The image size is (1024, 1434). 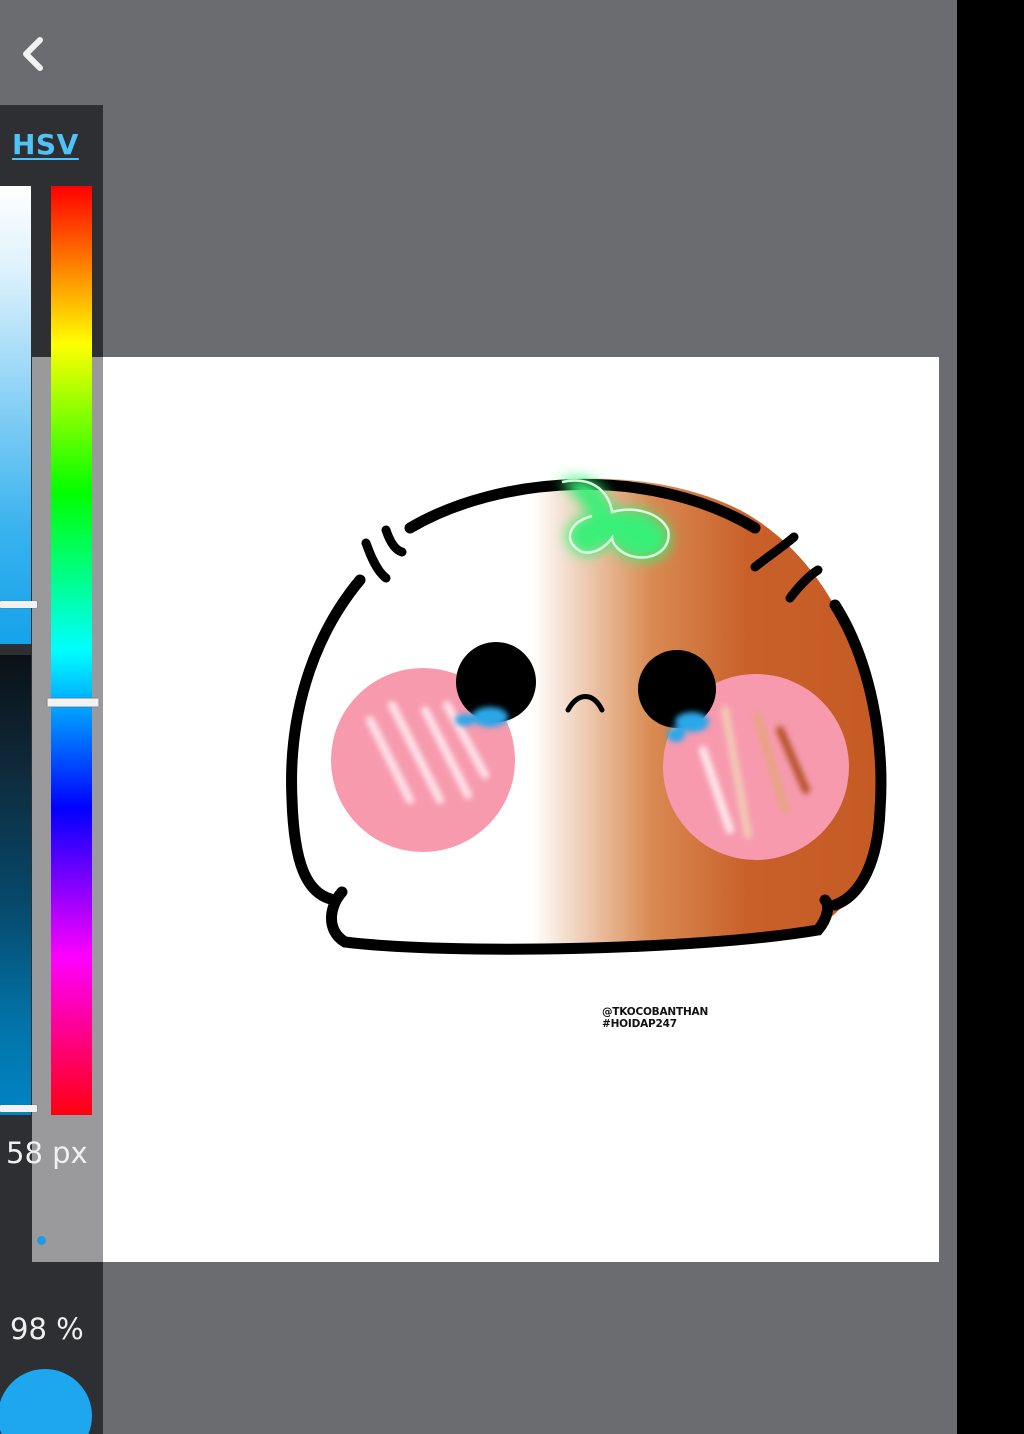 I want to click on watermark-line2: #HOIDAP247, so click(x=639, y=1024).